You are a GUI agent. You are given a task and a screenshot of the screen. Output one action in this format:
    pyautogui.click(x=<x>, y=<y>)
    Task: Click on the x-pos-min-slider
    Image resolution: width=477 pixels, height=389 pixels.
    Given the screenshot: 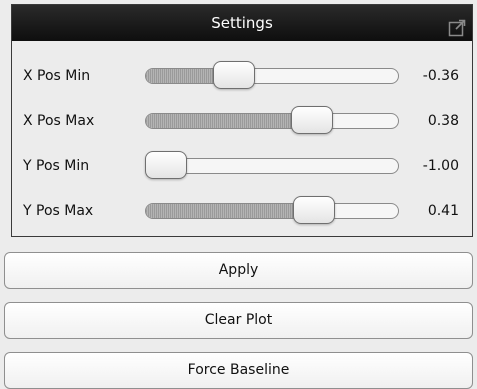 What is the action you would take?
    pyautogui.click(x=272, y=76)
    